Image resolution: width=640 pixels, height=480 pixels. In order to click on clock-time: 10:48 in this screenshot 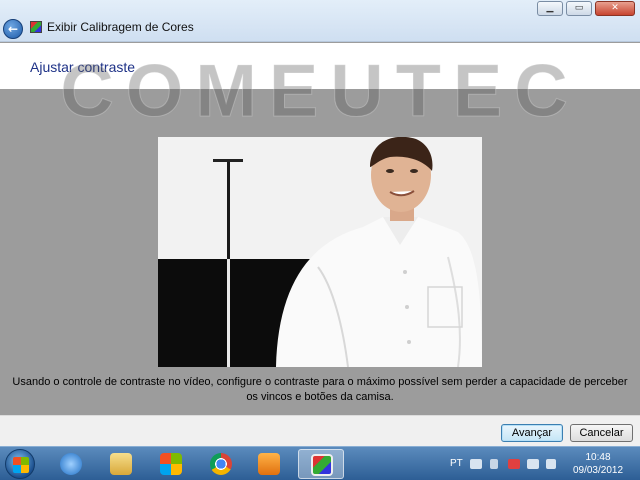, I will do `click(598, 457)`.